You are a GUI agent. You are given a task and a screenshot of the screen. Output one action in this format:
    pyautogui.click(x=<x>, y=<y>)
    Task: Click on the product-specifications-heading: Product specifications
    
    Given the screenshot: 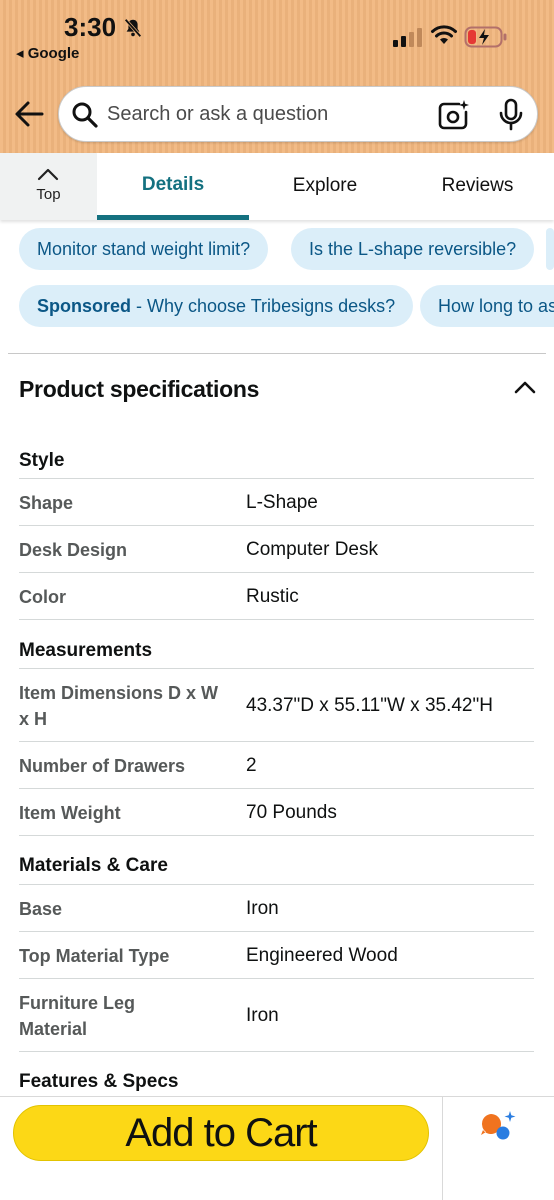 What is the action you would take?
    pyautogui.click(x=139, y=389)
    